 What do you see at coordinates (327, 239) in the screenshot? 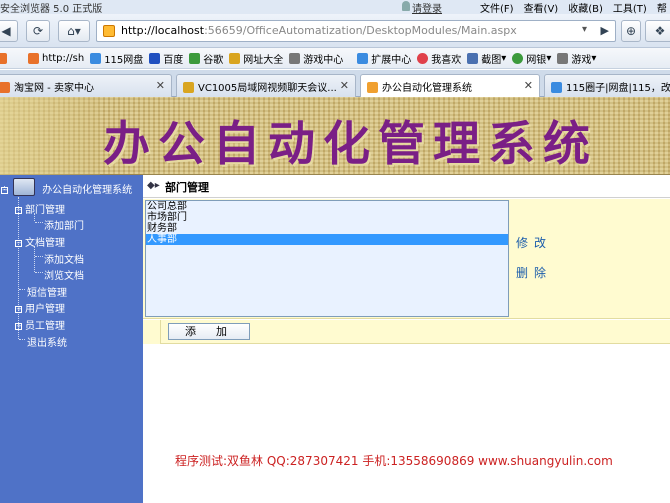
I see `department-option-selected: 人事部` at bounding box center [327, 239].